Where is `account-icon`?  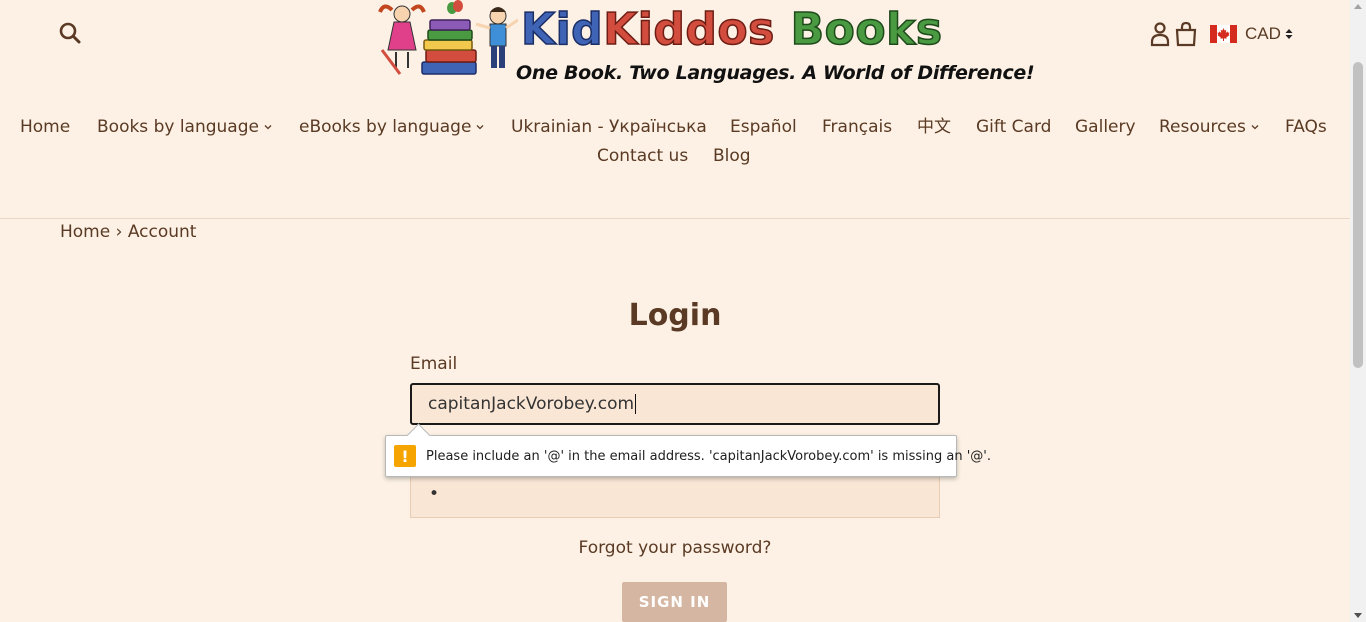 account-icon is located at coordinates (1160, 34).